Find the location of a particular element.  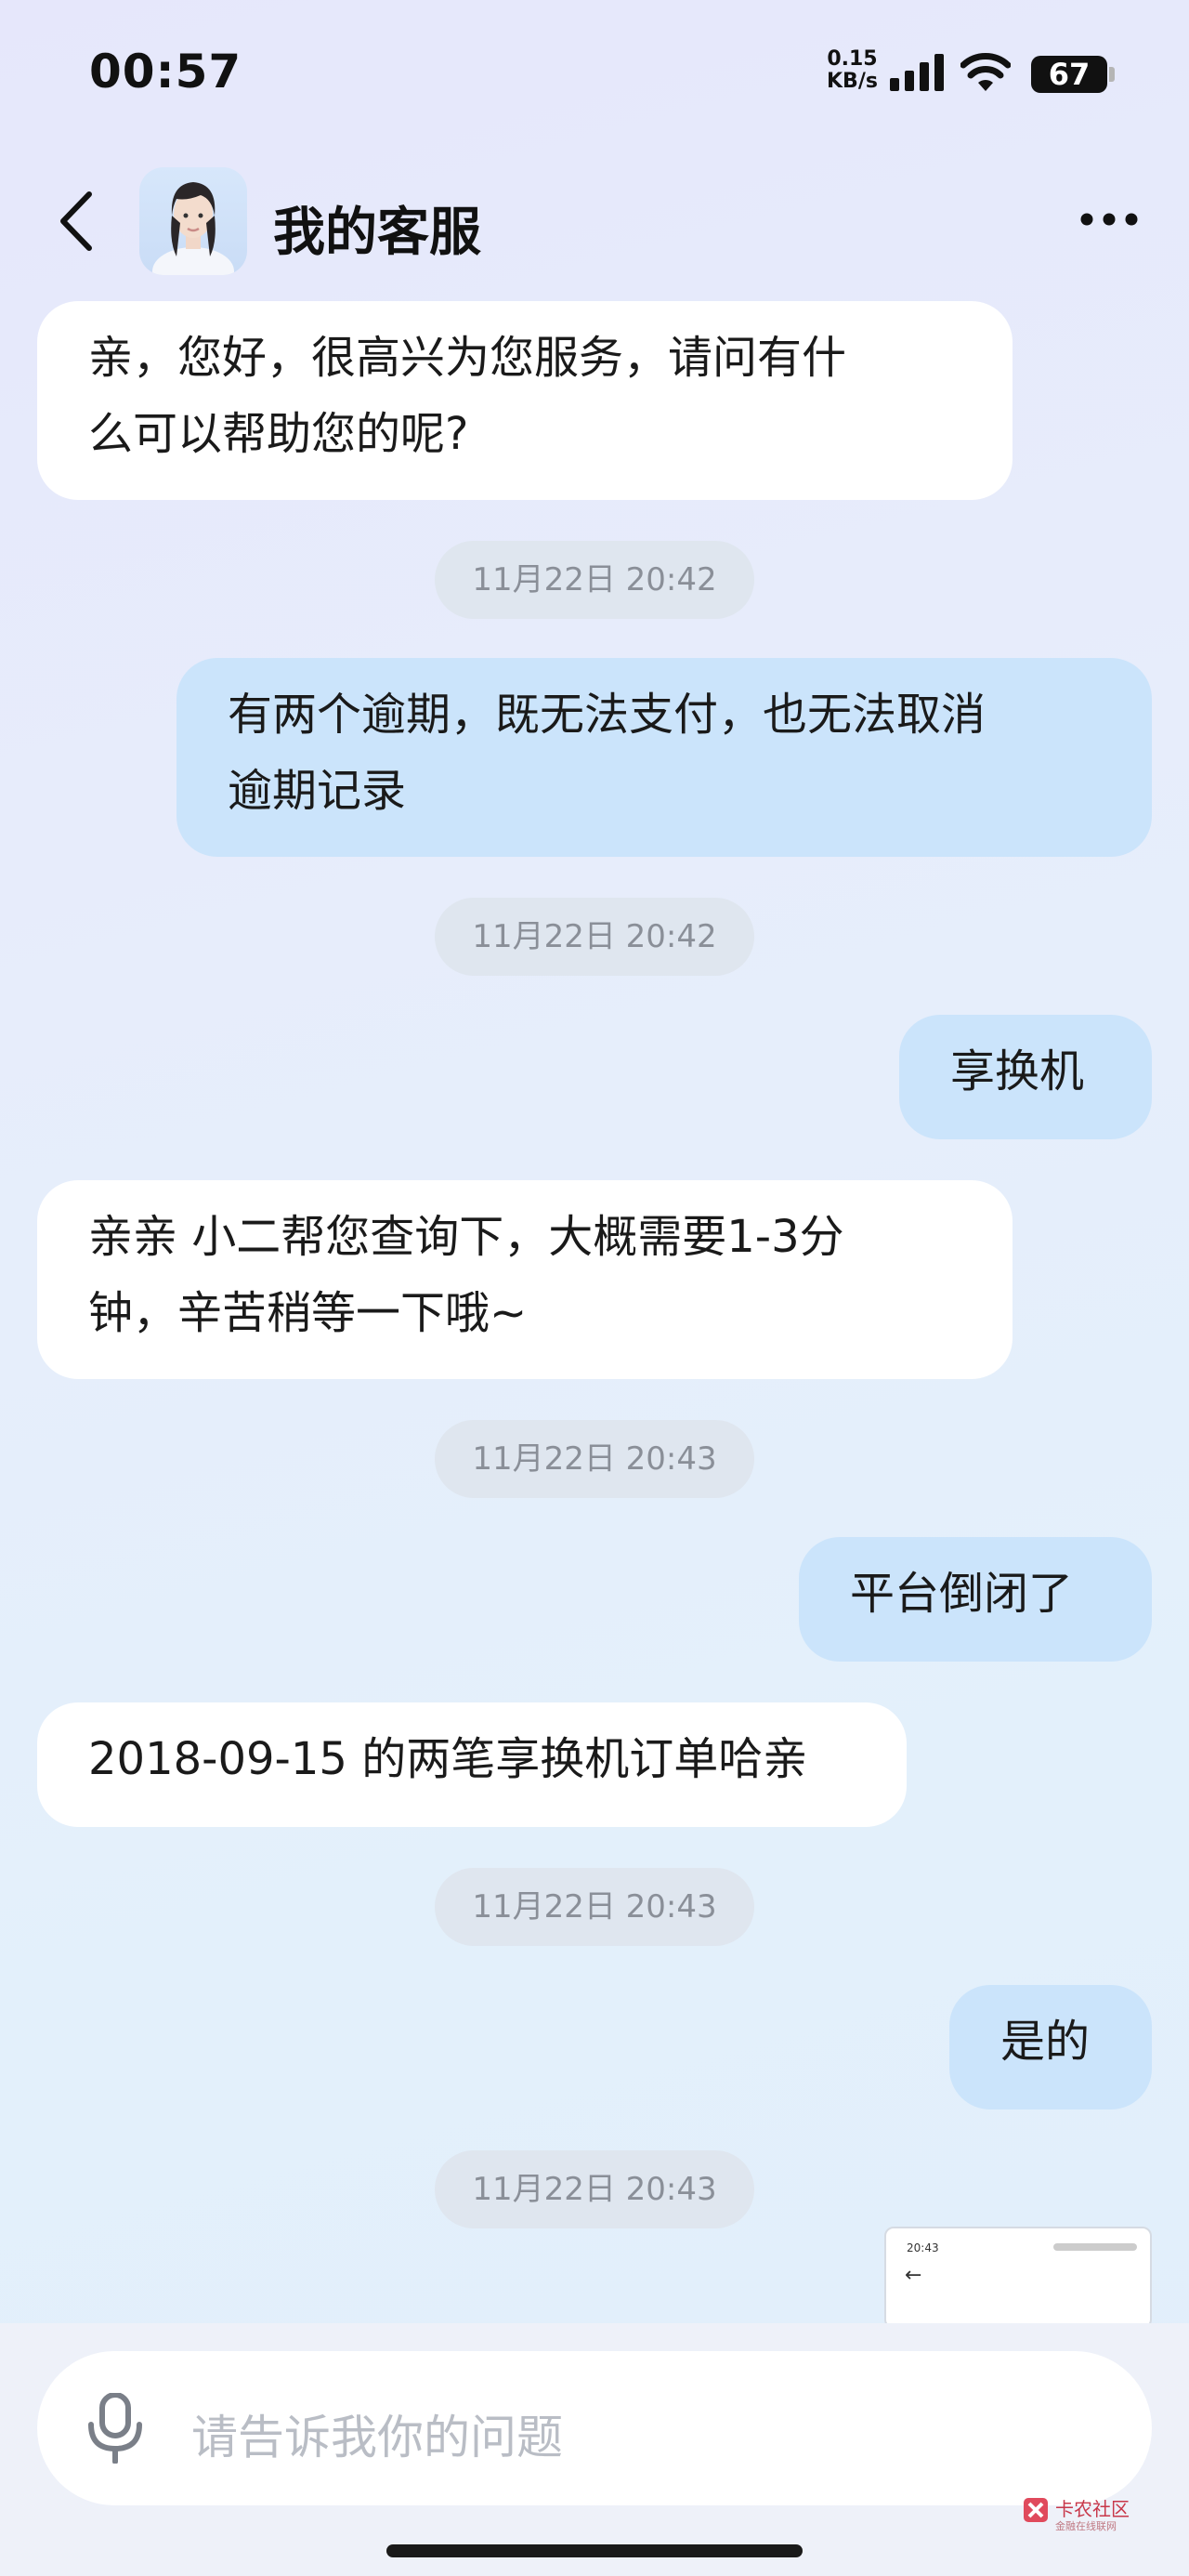

image-message-thumbnail: 20:43 ← is located at coordinates (1018, 2278).